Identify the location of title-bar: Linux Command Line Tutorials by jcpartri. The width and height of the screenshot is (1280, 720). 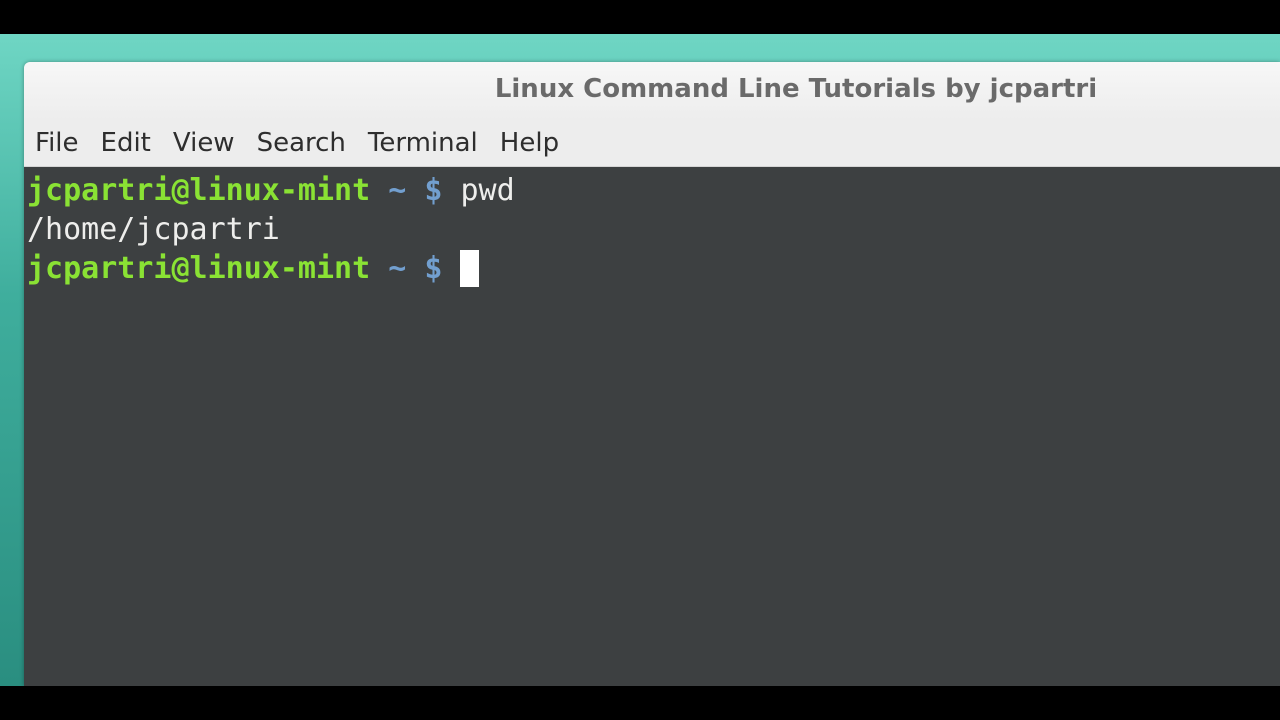
(652, 91).